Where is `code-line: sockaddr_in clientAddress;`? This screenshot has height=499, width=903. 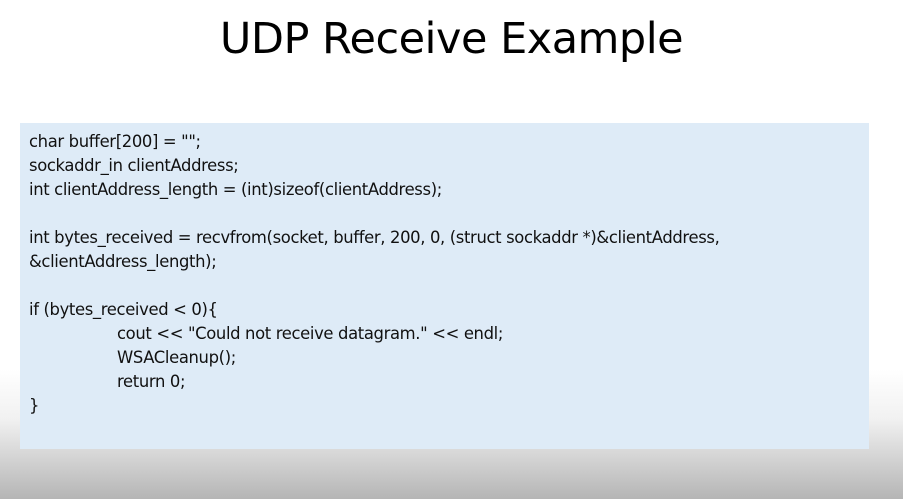
code-line: sockaddr_in clientAddress; is located at coordinates (134, 165).